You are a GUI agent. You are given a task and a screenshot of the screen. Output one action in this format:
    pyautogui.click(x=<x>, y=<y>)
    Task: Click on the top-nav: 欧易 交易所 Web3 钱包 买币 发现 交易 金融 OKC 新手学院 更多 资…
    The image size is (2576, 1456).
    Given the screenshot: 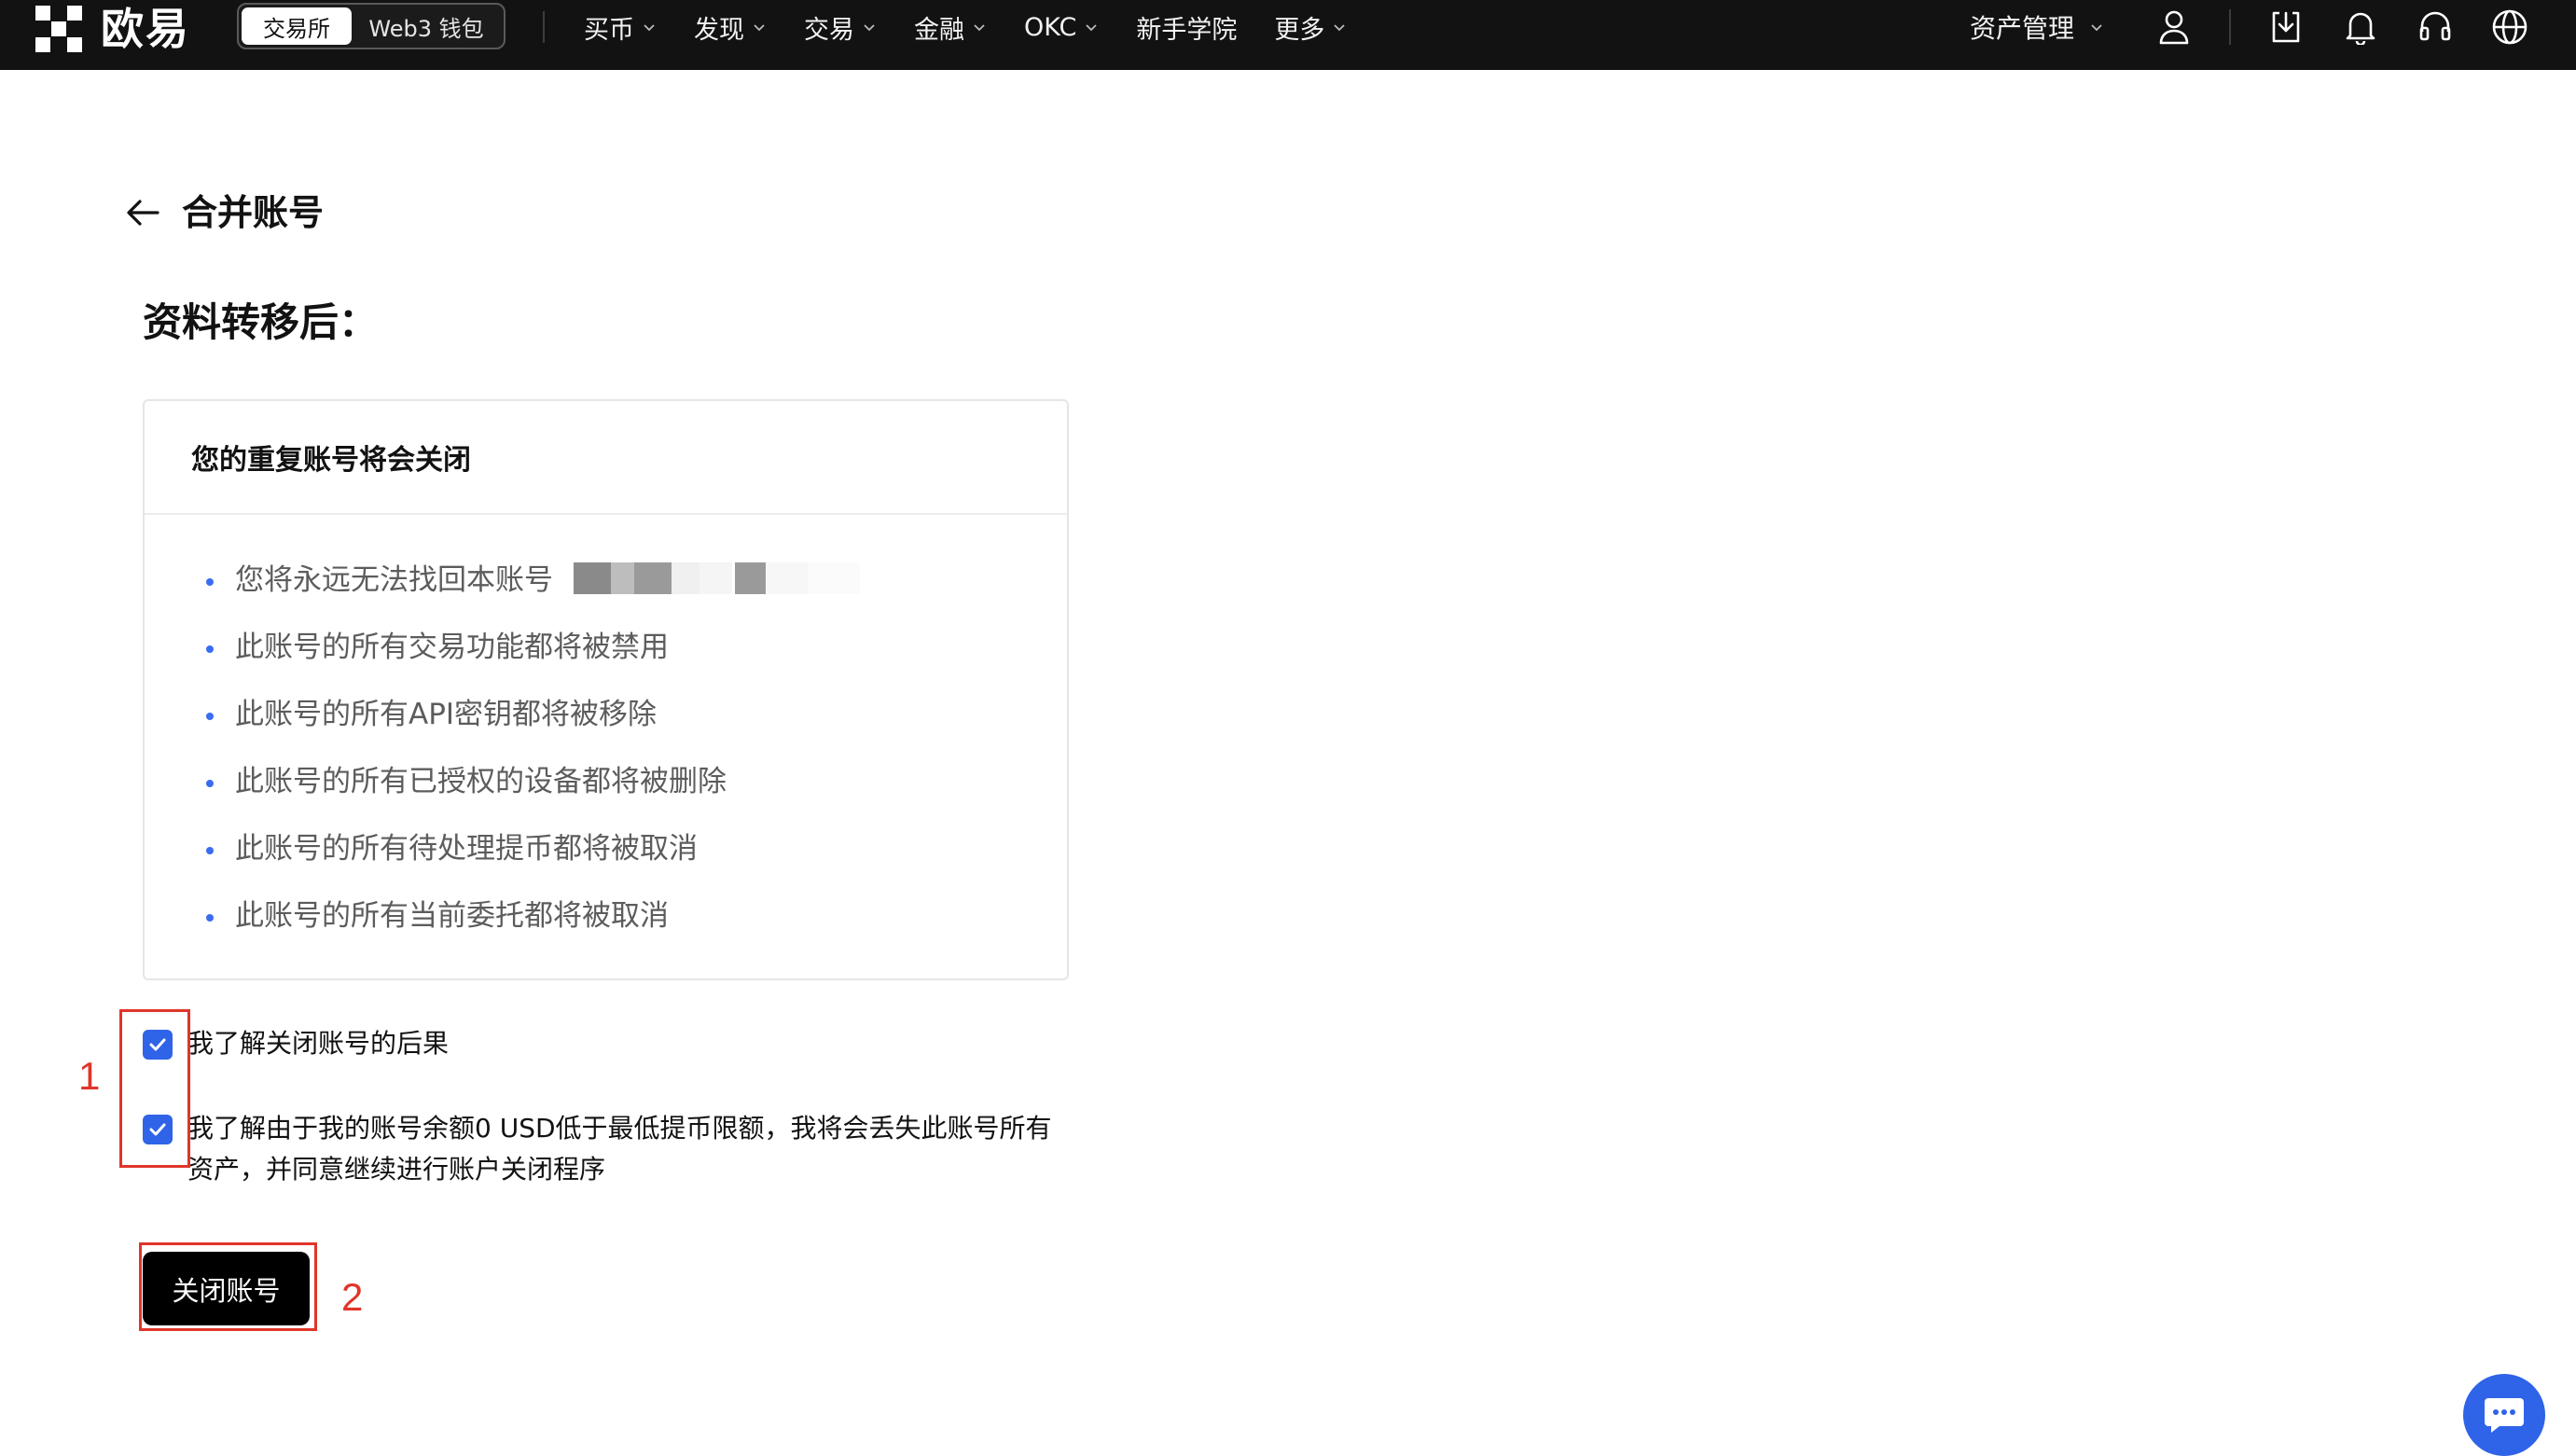 What is the action you would take?
    pyautogui.click(x=1288, y=35)
    